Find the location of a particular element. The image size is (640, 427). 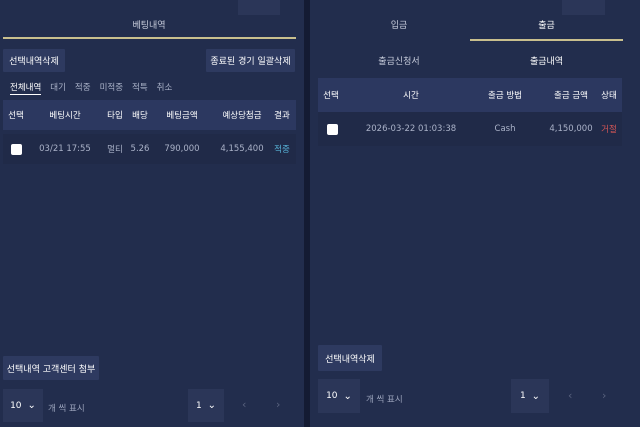

row-odds: 5.26 is located at coordinates (140, 149).